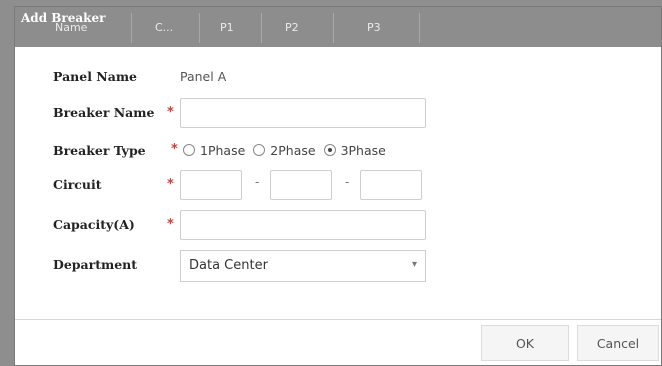 Image resolution: width=662 pixels, height=366 pixels. What do you see at coordinates (303, 225) in the screenshot?
I see `capacity-input` at bounding box center [303, 225].